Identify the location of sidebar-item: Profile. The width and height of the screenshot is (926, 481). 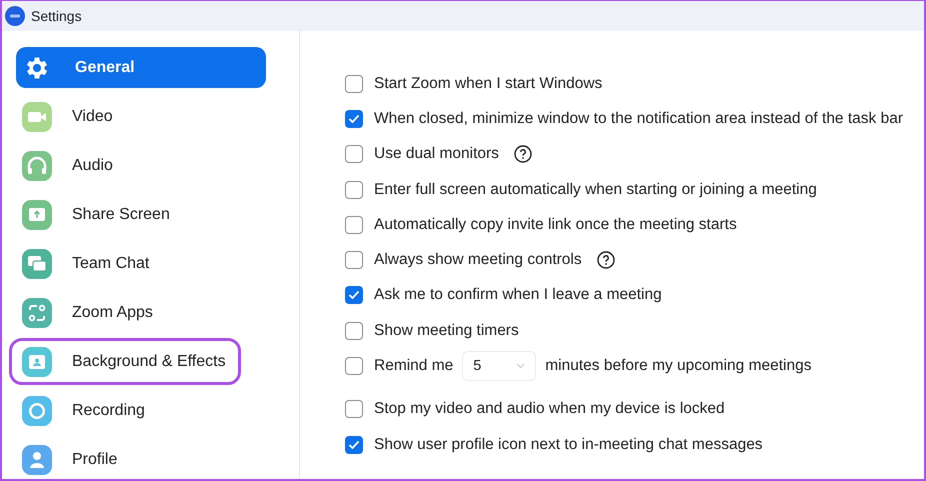
(141, 459).